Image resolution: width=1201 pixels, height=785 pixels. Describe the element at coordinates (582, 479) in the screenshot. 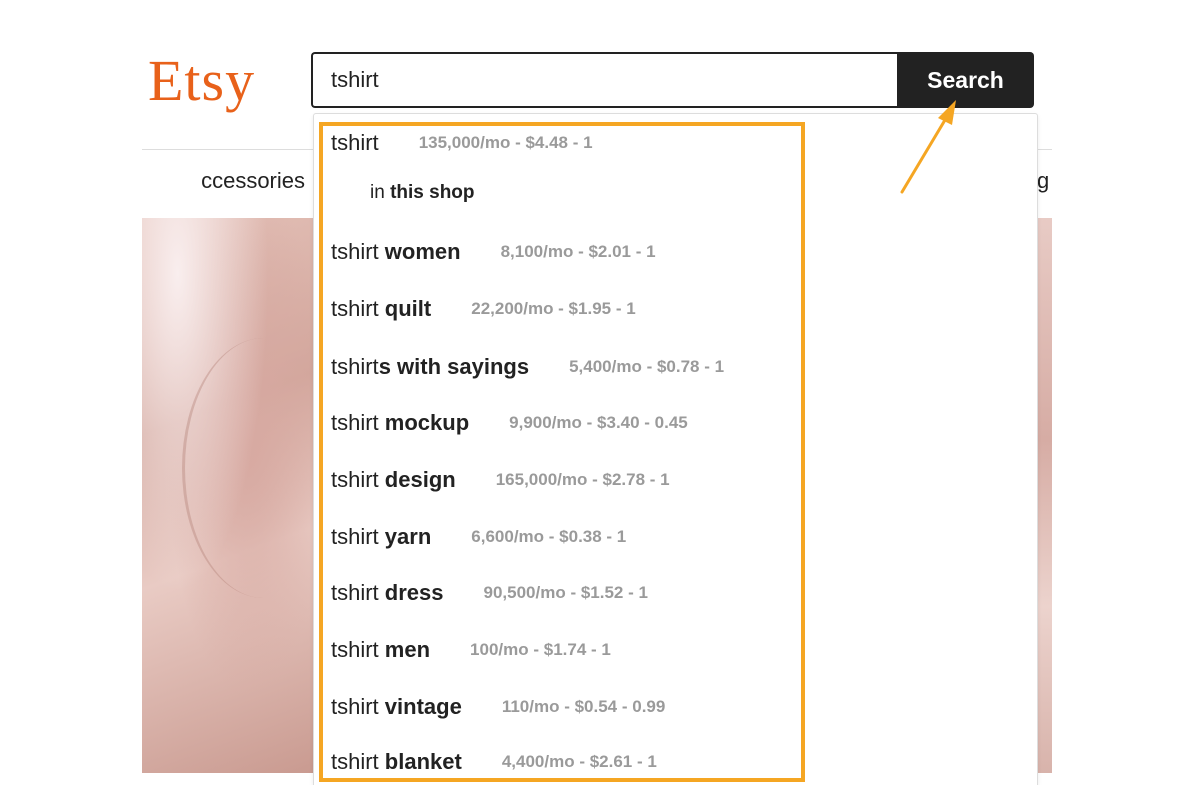

I see `suggestion-stats: 165,000/mo - $2.78 - 1` at that location.